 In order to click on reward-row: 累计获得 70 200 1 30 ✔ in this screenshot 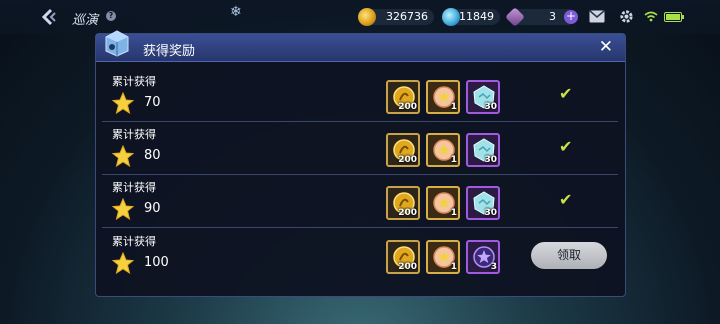, I will do `click(360, 96)`.